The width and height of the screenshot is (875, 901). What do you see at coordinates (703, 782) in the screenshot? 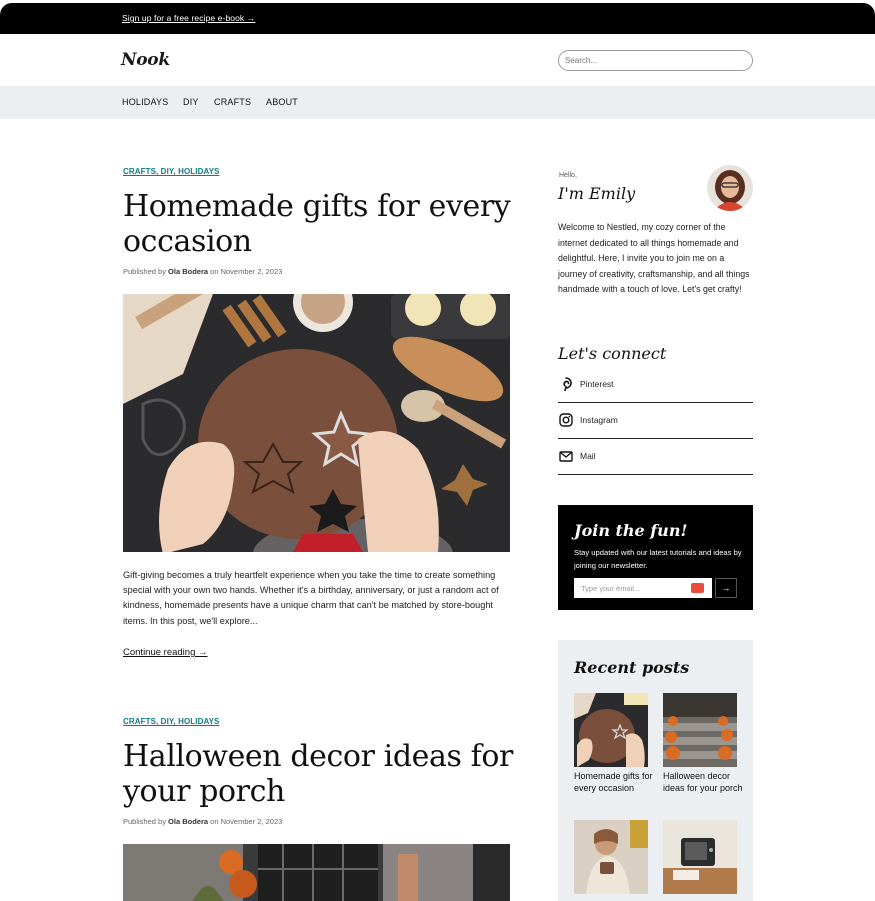
I see `recent-post-title: Halloween decor ideas for your porch` at bounding box center [703, 782].